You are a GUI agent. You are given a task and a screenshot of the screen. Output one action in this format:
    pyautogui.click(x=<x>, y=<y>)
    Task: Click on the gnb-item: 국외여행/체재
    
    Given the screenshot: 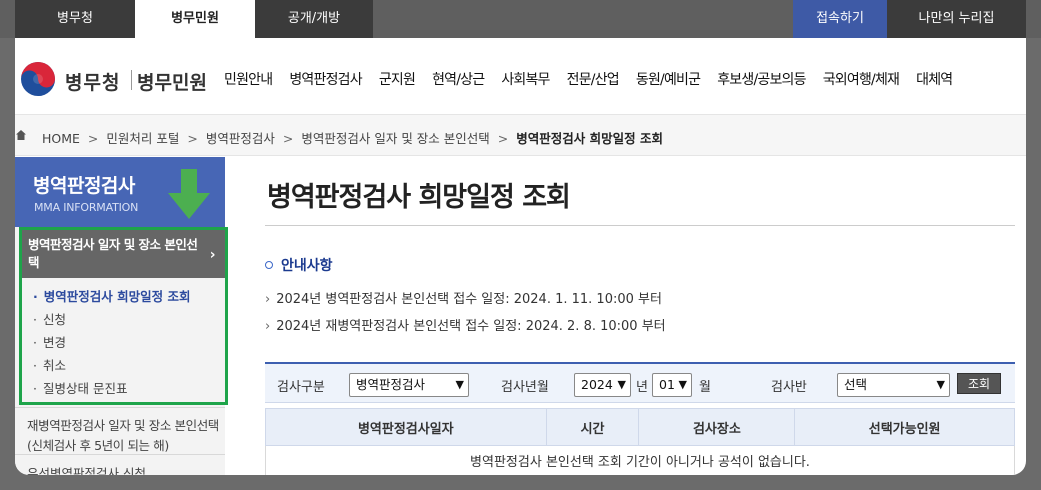 What is the action you would take?
    pyautogui.click(x=861, y=79)
    